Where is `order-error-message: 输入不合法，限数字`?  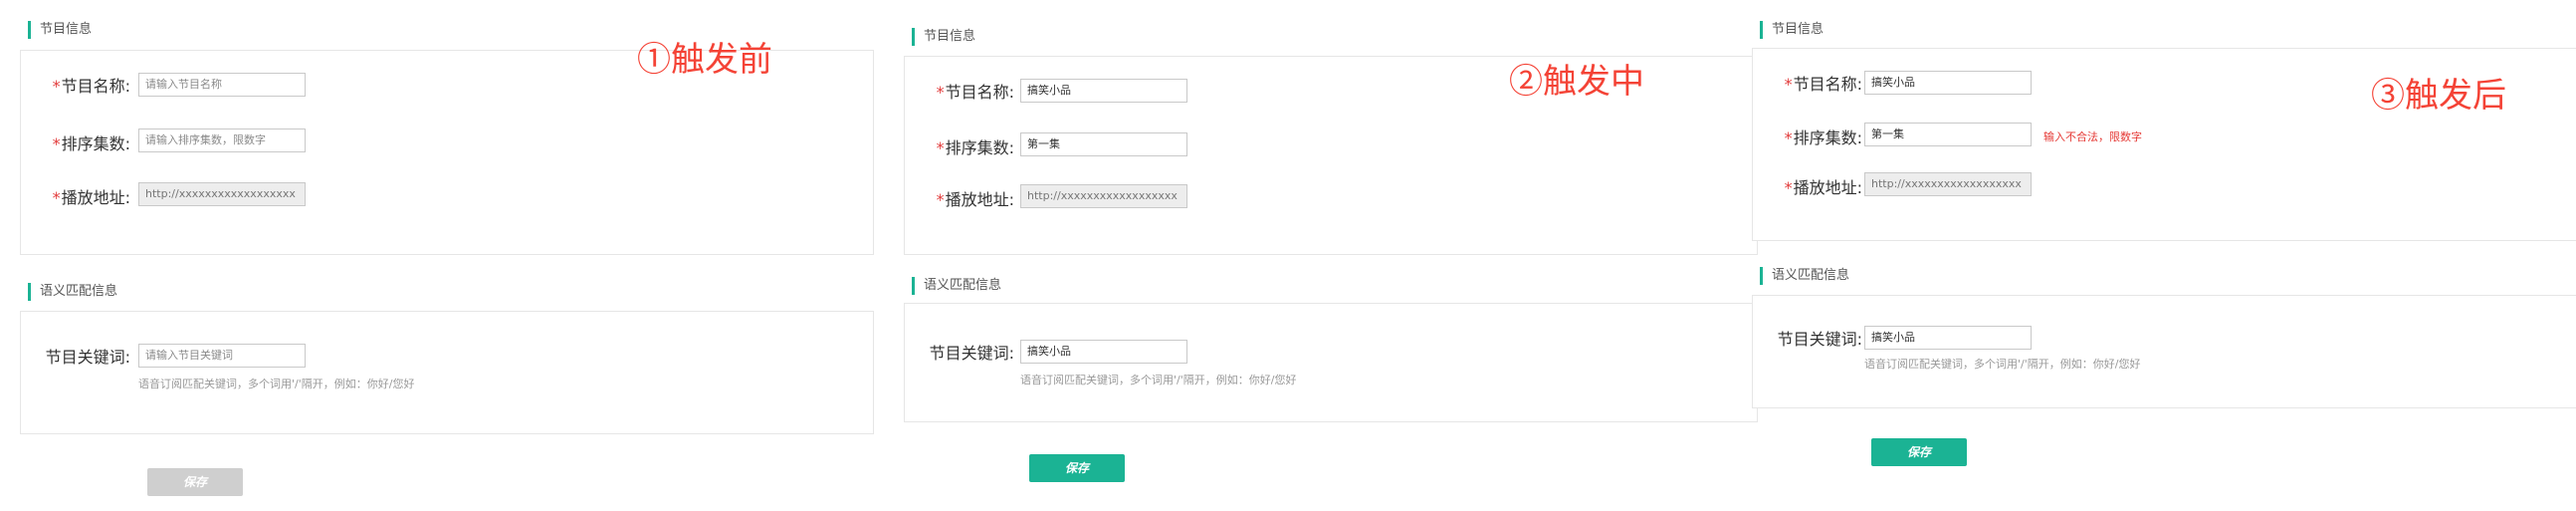
order-error-message: 输入不合法，限数字 is located at coordinates (2092, 136).